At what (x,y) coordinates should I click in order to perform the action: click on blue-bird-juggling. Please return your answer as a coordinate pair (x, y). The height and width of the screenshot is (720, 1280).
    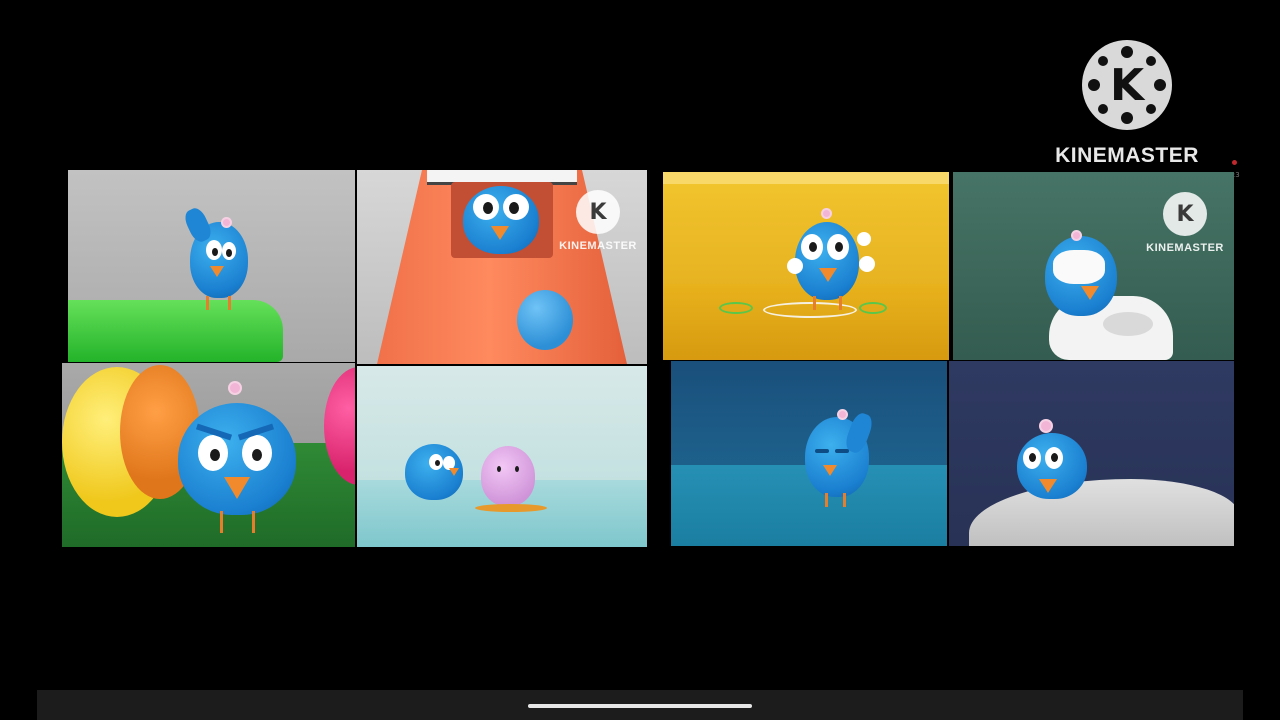
    Looking at the image, I should click on (827, 261).